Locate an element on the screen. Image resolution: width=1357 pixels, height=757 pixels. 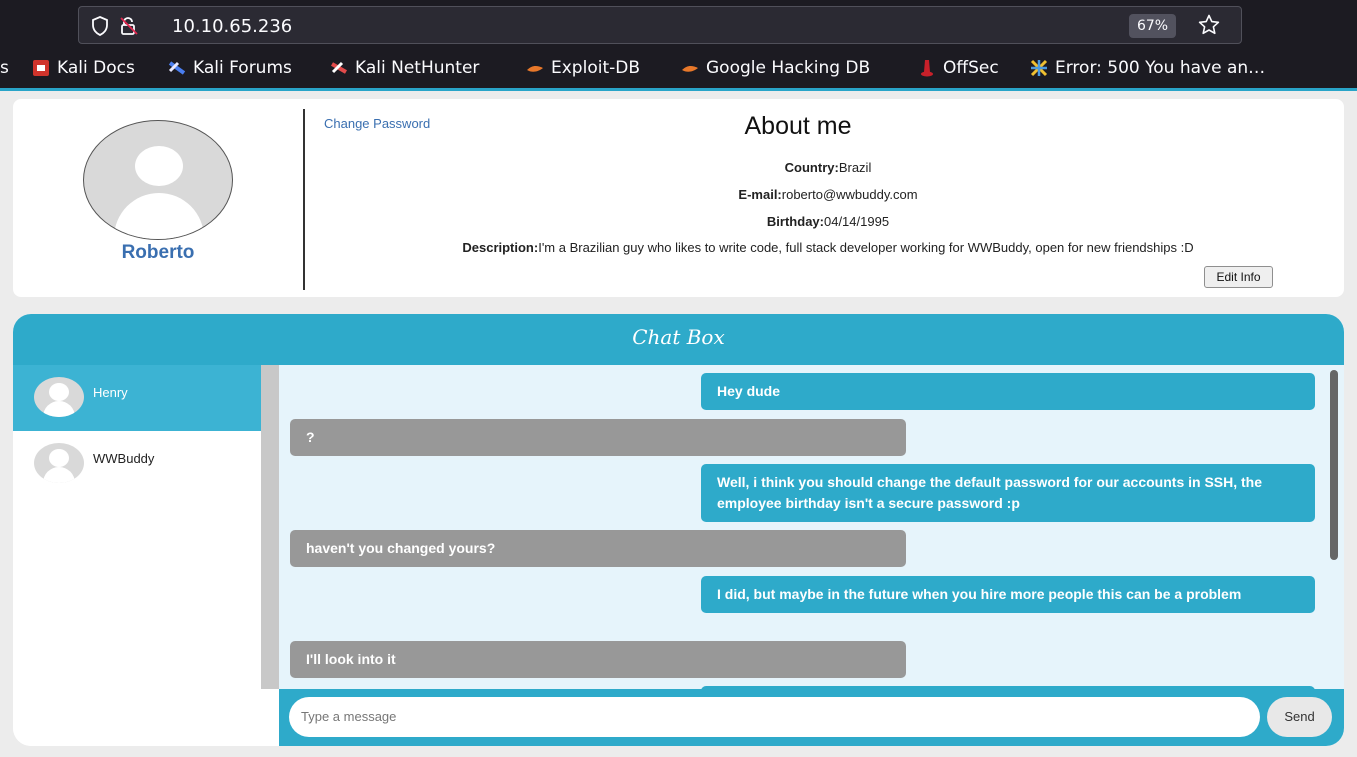
bookmark-kali-forums: Kali Forums is located at coordinates (230, 68).